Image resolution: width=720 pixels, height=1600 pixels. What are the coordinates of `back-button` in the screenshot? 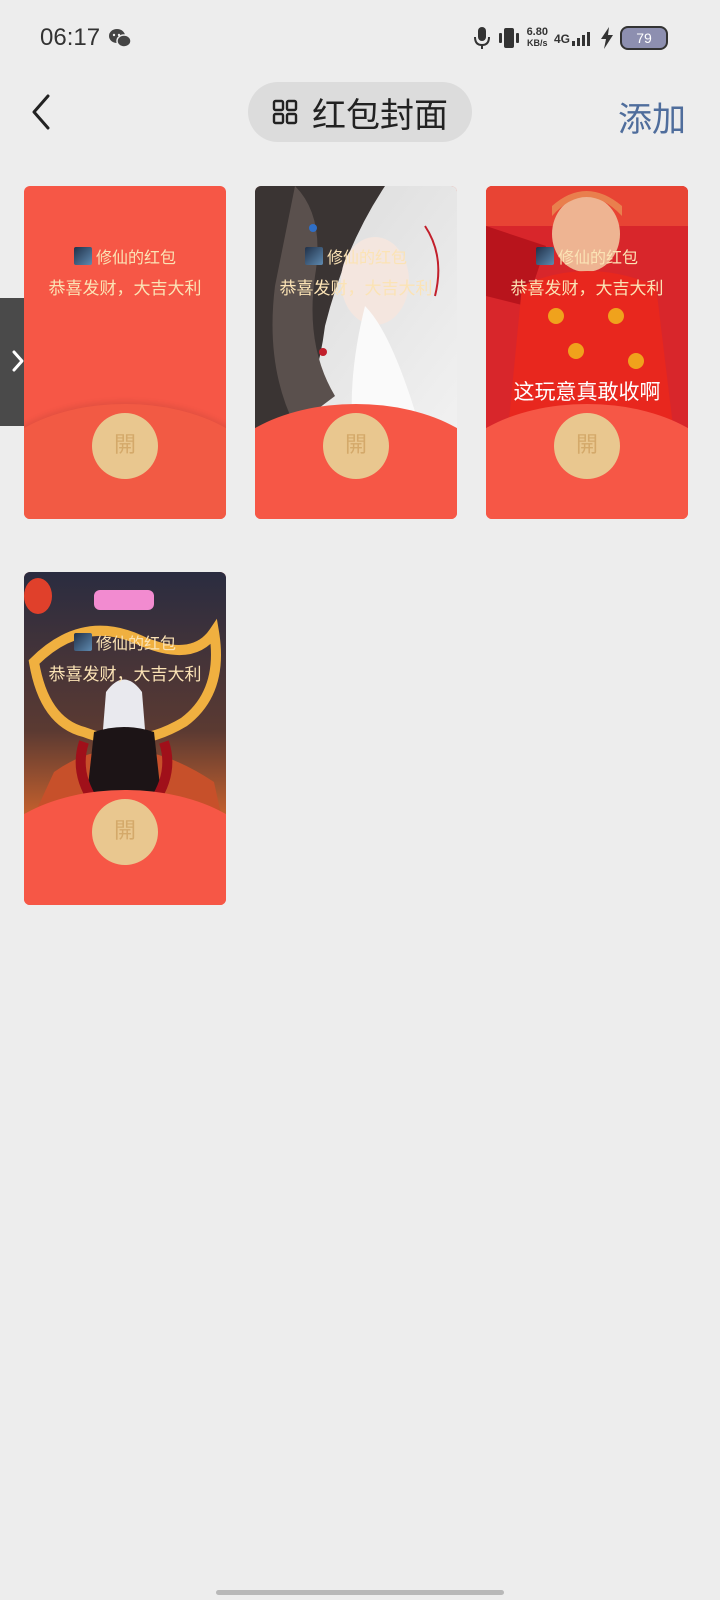 It's located at (44, 112).